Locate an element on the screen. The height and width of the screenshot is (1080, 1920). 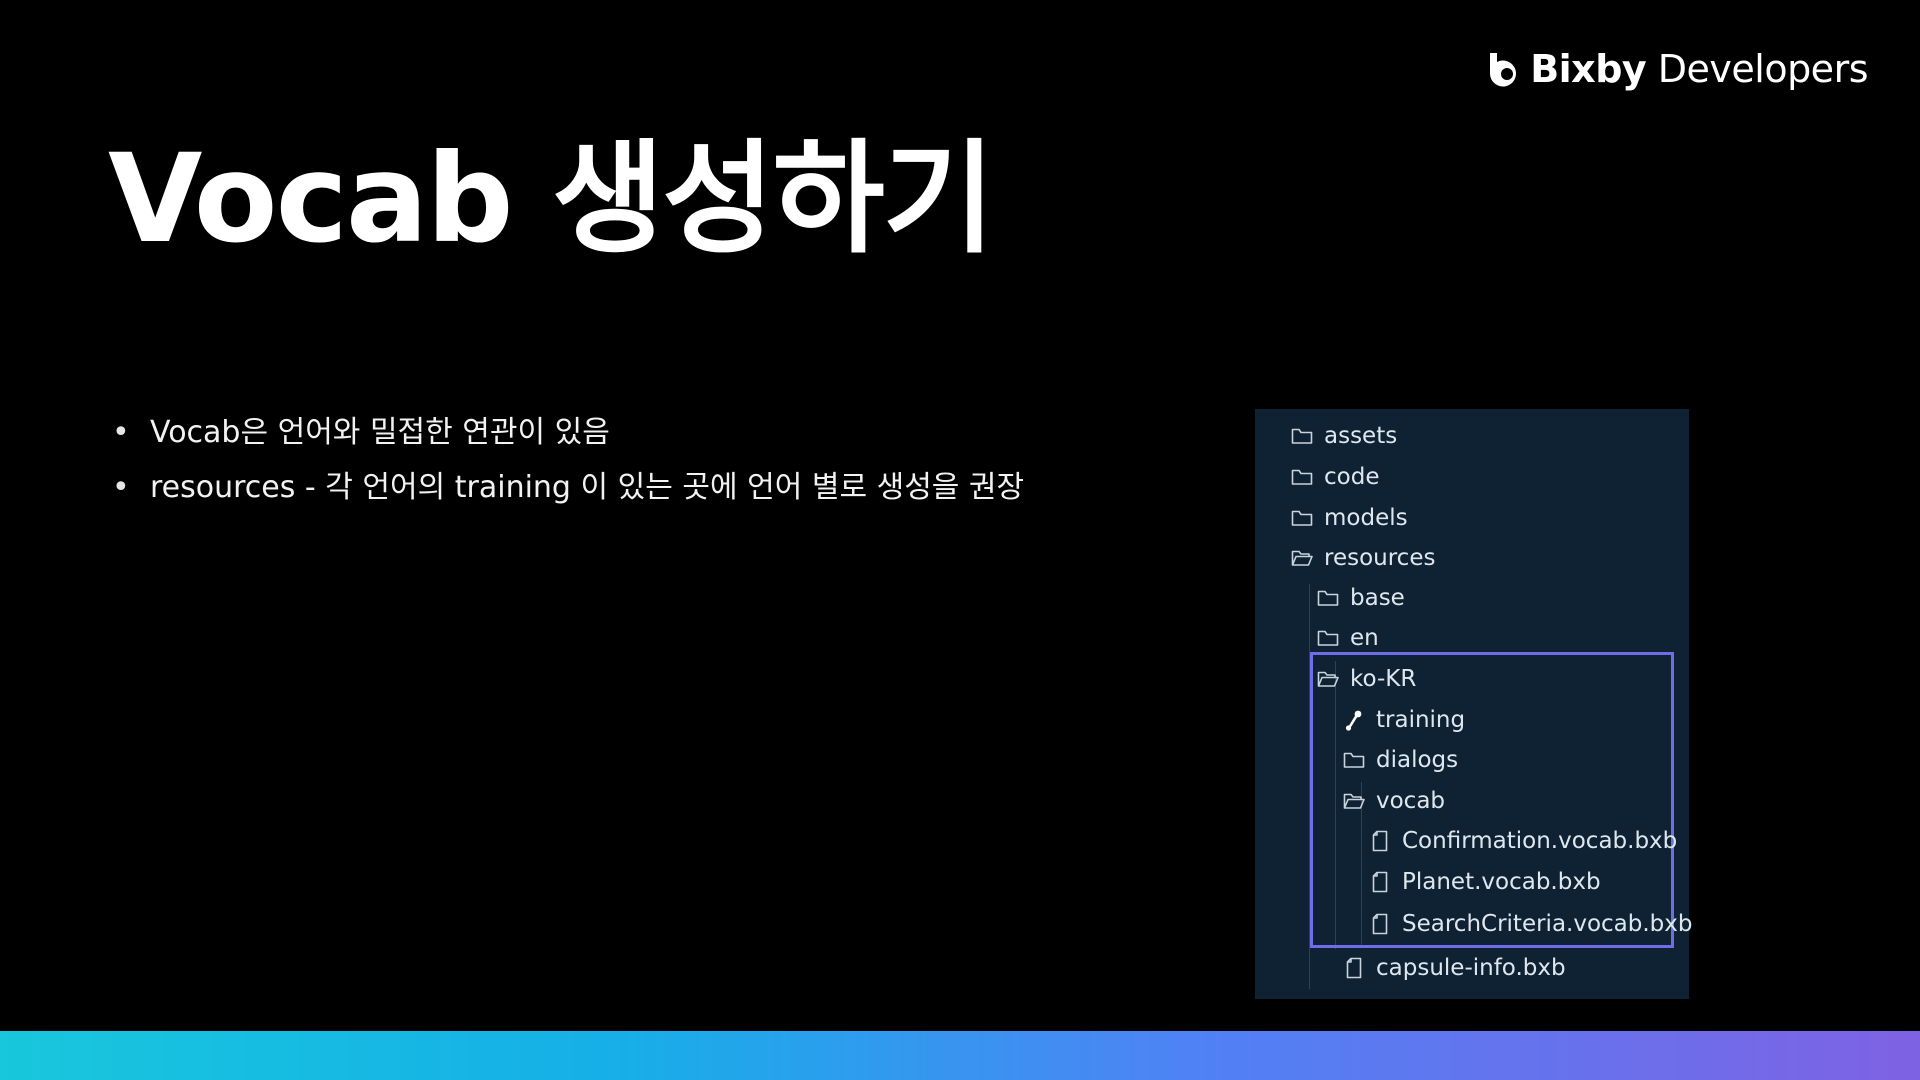
tree-item-label: assets is located at coordinates (1361, 436).